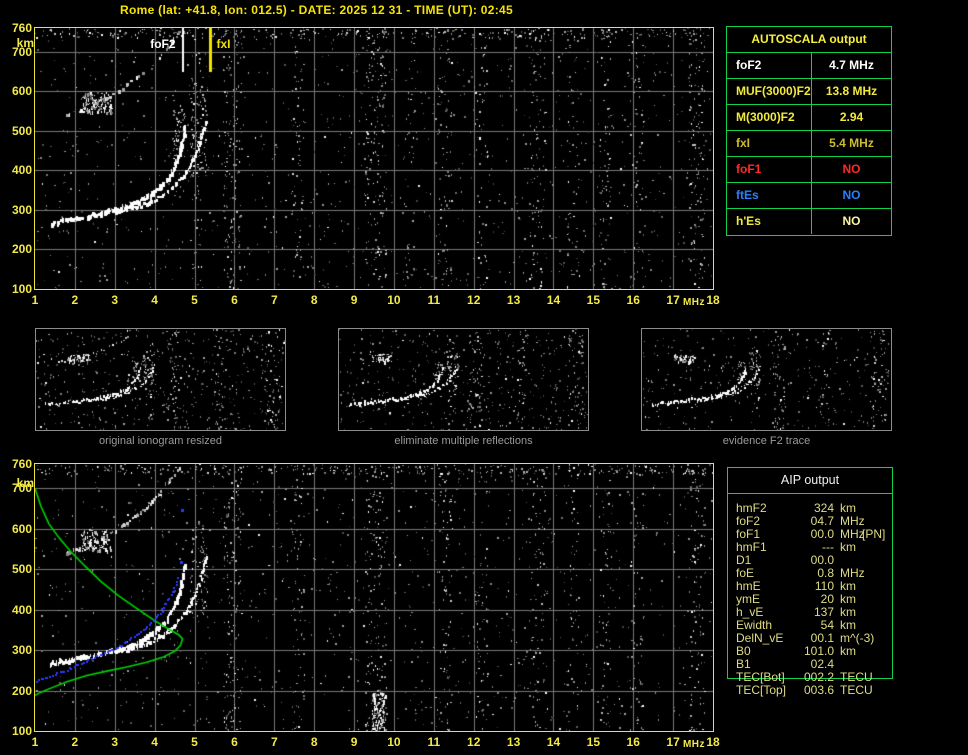 The height and width of the screenshot is (755, 968). I want to click on autoscala-row-h-es: h'Es NO, so click(809, 221).